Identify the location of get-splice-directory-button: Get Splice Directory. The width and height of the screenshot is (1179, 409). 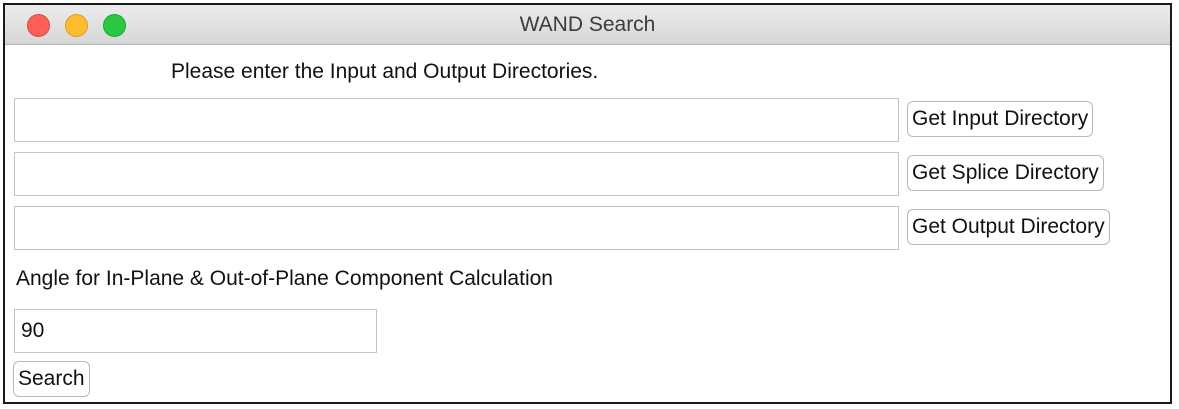
(1005, 173).